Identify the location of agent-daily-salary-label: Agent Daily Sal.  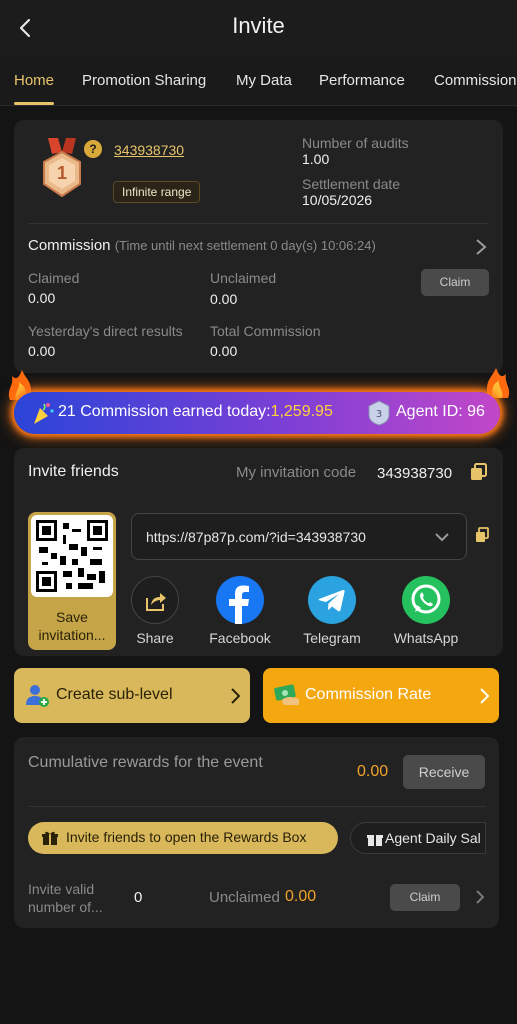
(433, 838).